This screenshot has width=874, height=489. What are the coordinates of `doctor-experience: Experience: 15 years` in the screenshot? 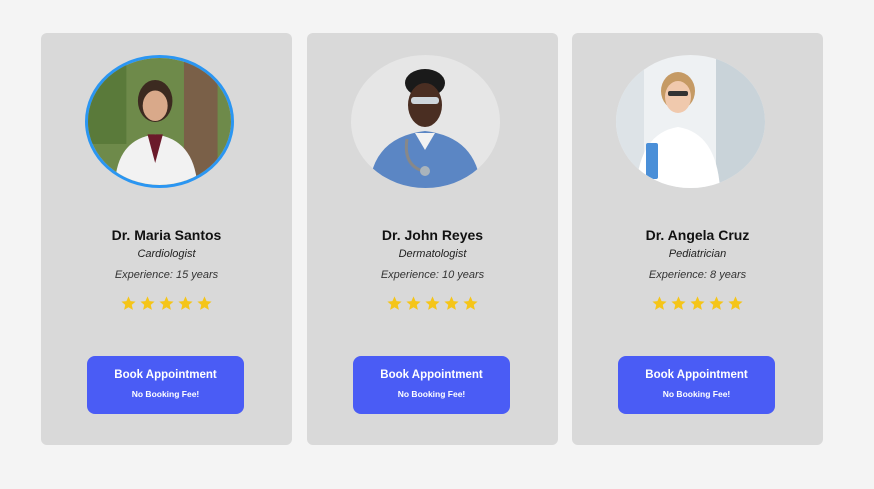 It's located at (166, 275).